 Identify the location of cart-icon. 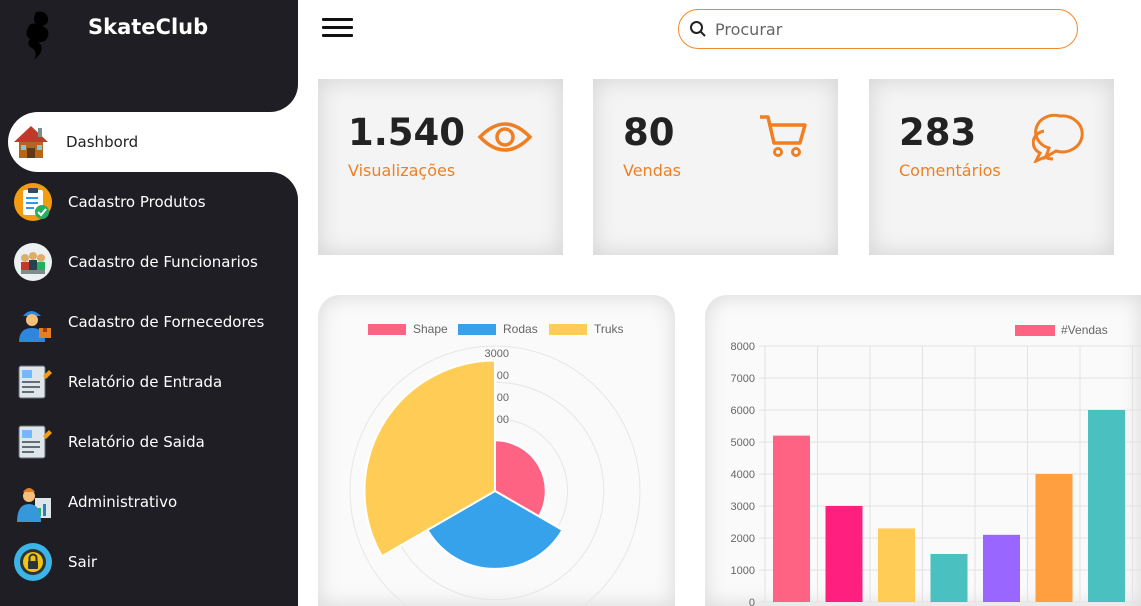
(783, 136).